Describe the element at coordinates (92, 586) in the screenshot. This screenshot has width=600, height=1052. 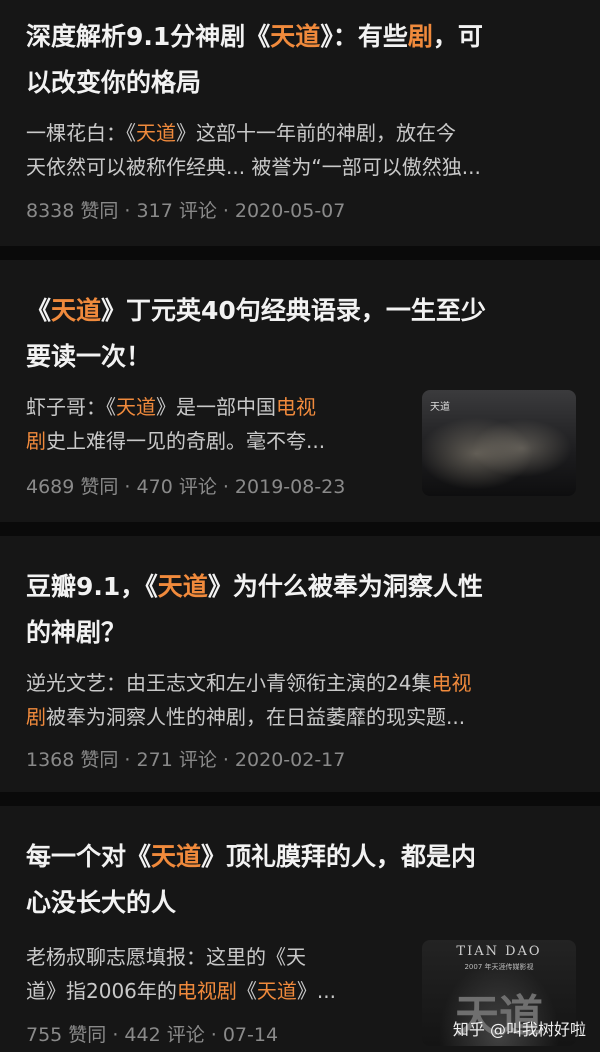
I see `text-segment: 豆瓣9.1，《` at that location.